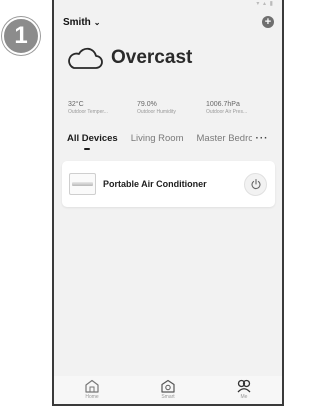 This screenshot has width=320, height=406. I want to click on weather-panel: Overcast, so click(168, 69).